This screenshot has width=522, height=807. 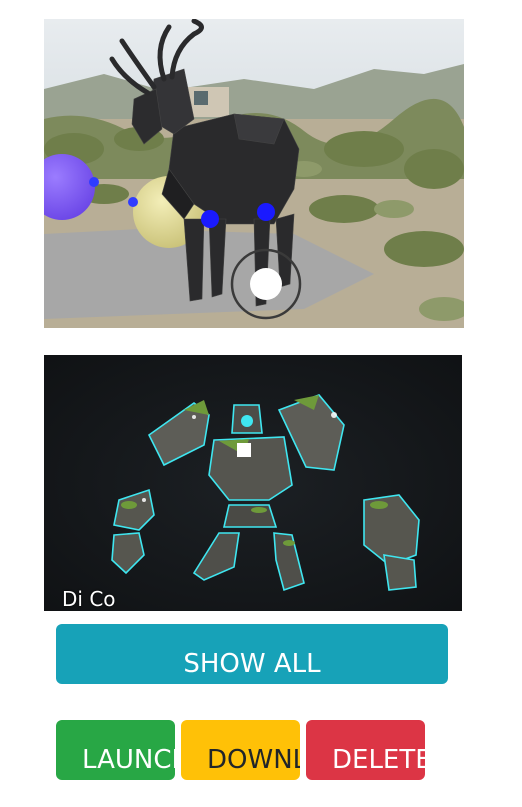 I want to click on launch-button: LAUNCH, so click(x=115, y=750).